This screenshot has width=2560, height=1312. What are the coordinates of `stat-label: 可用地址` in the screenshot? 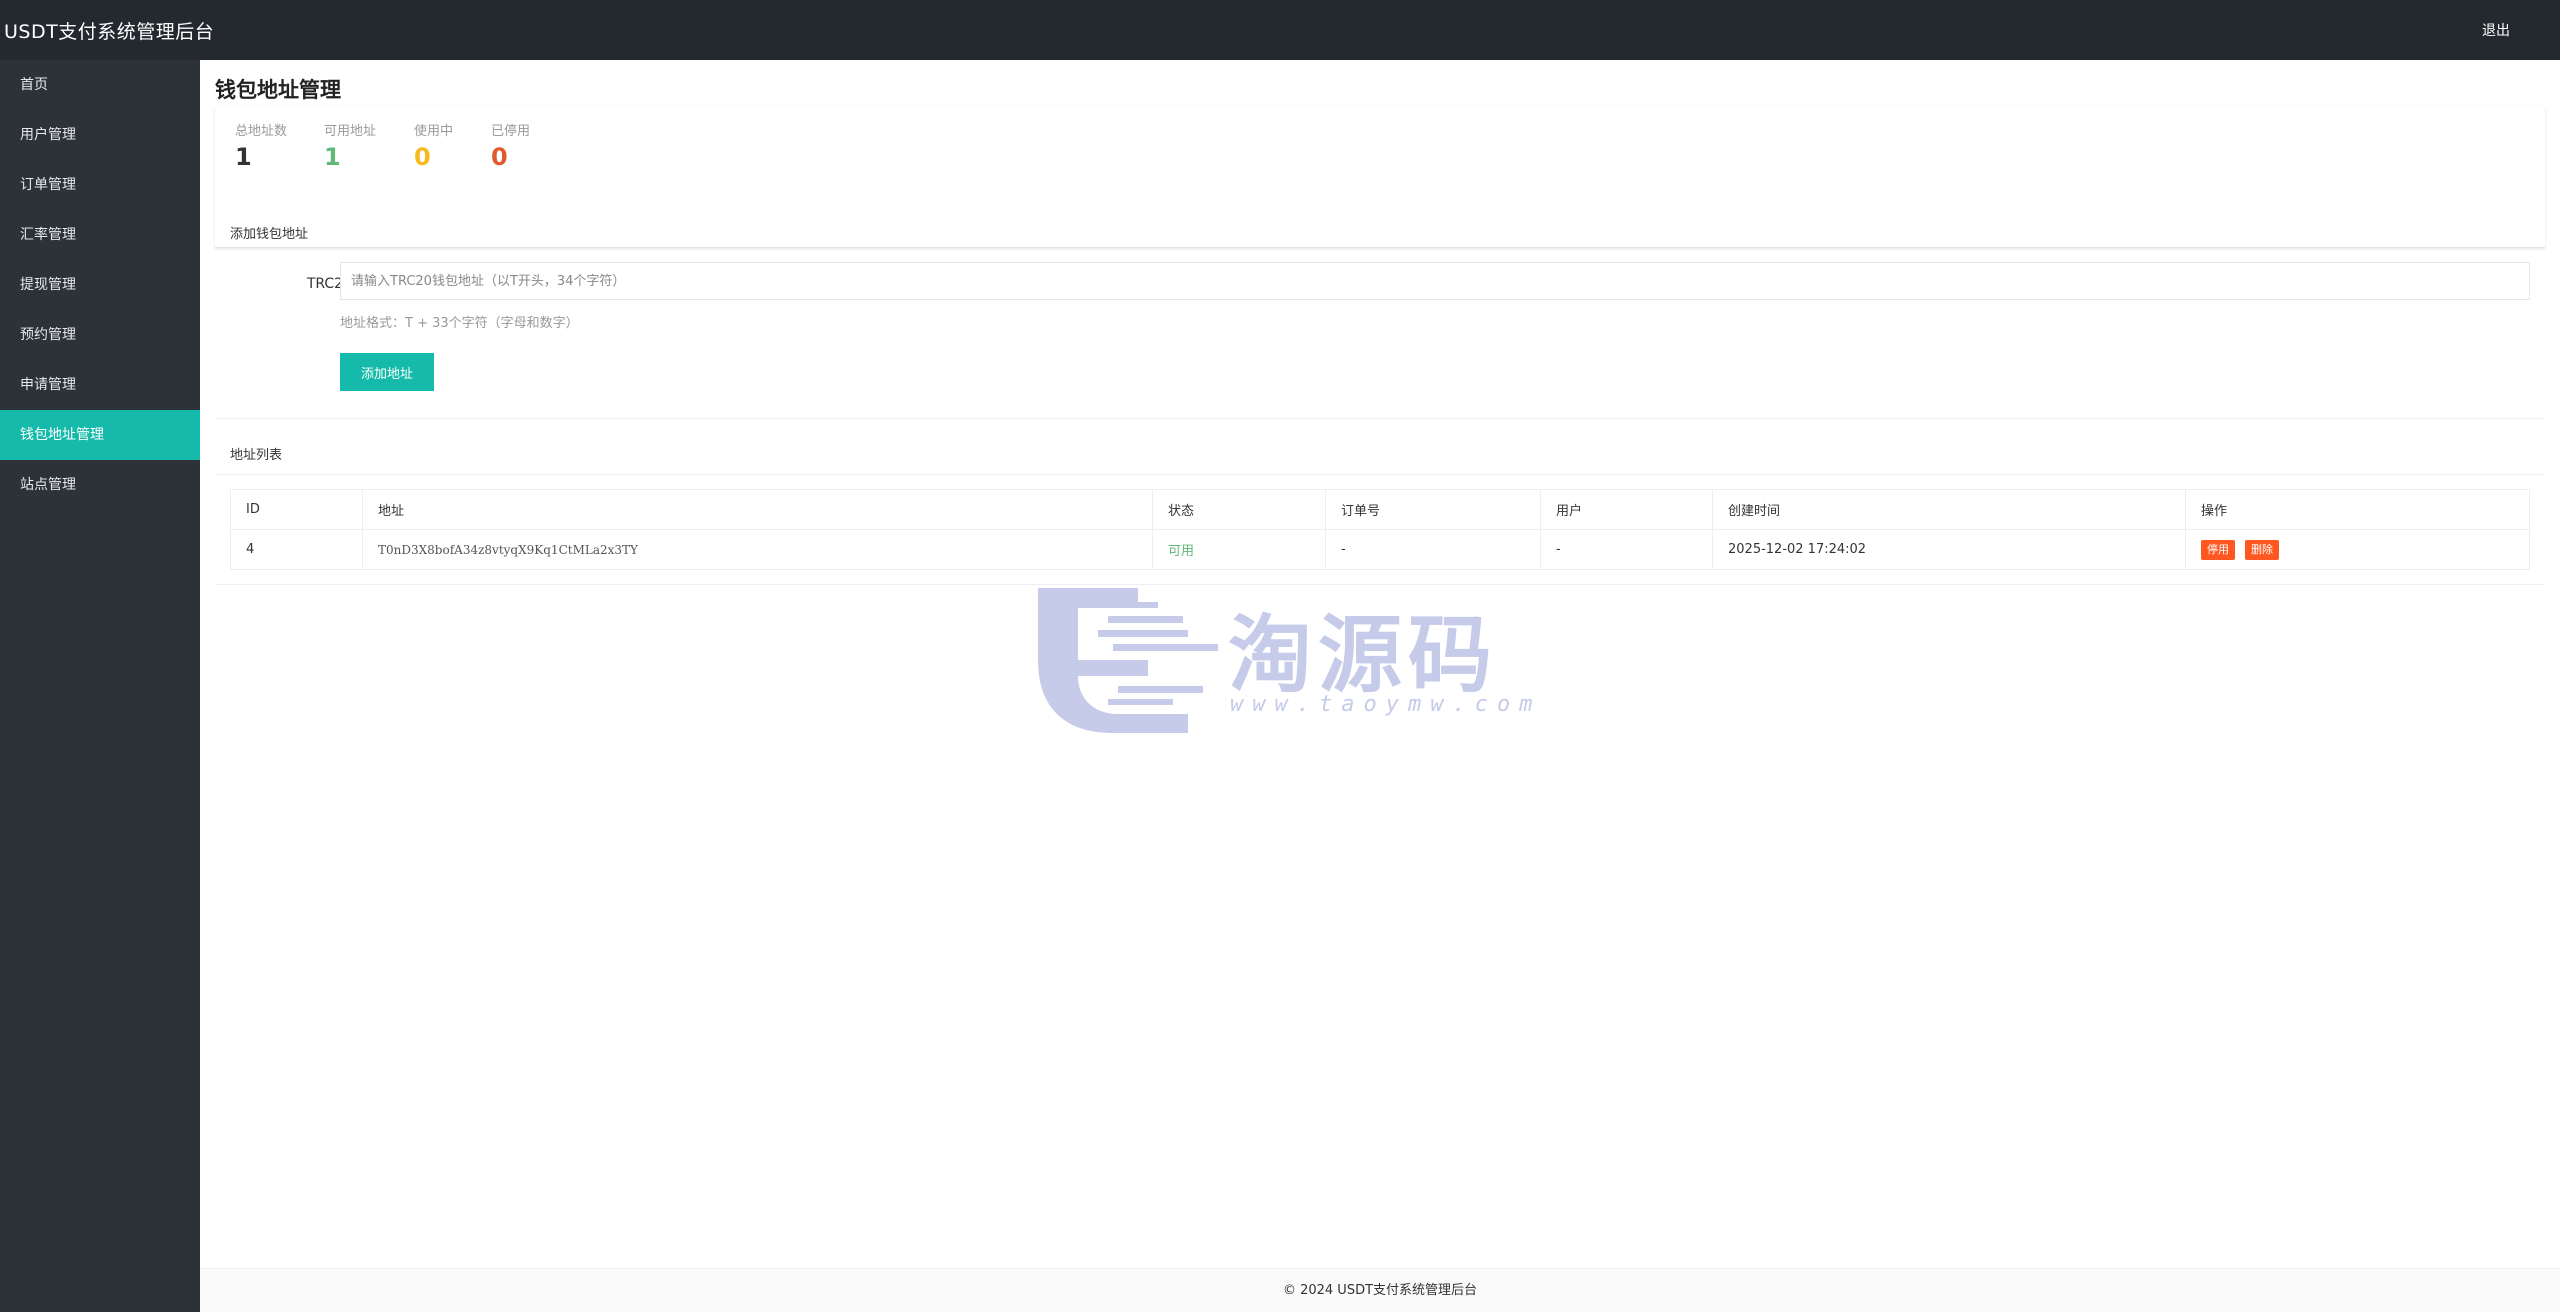 It's located at (350, 131).